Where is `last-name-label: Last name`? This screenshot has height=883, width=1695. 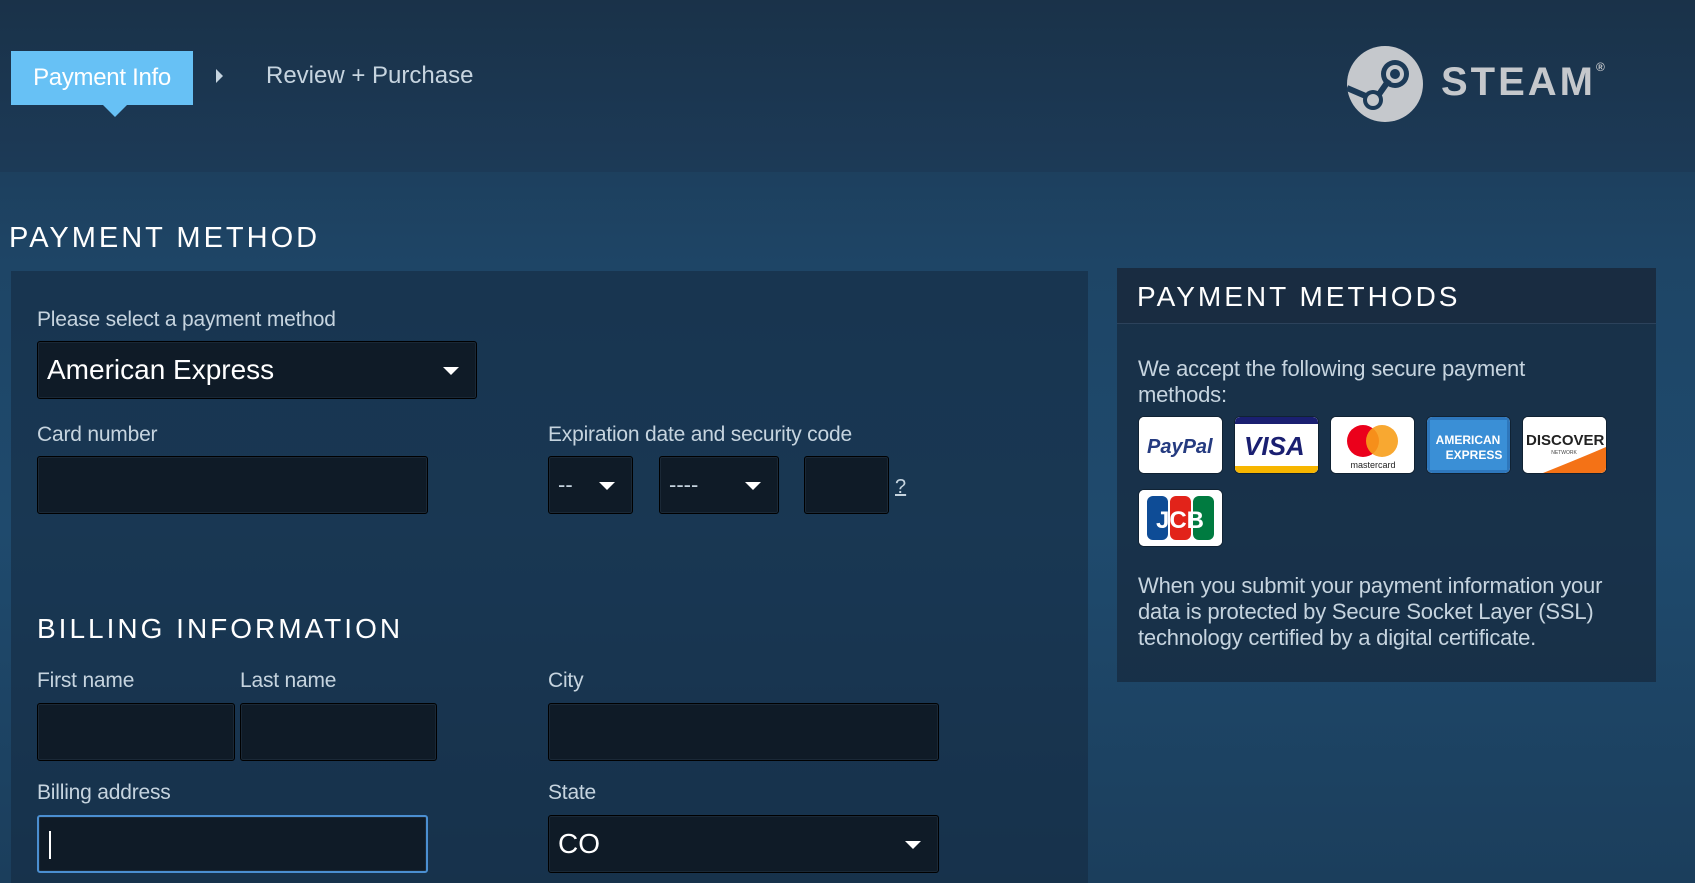
last-name-label: Last name is located at coordinates (288, 680).